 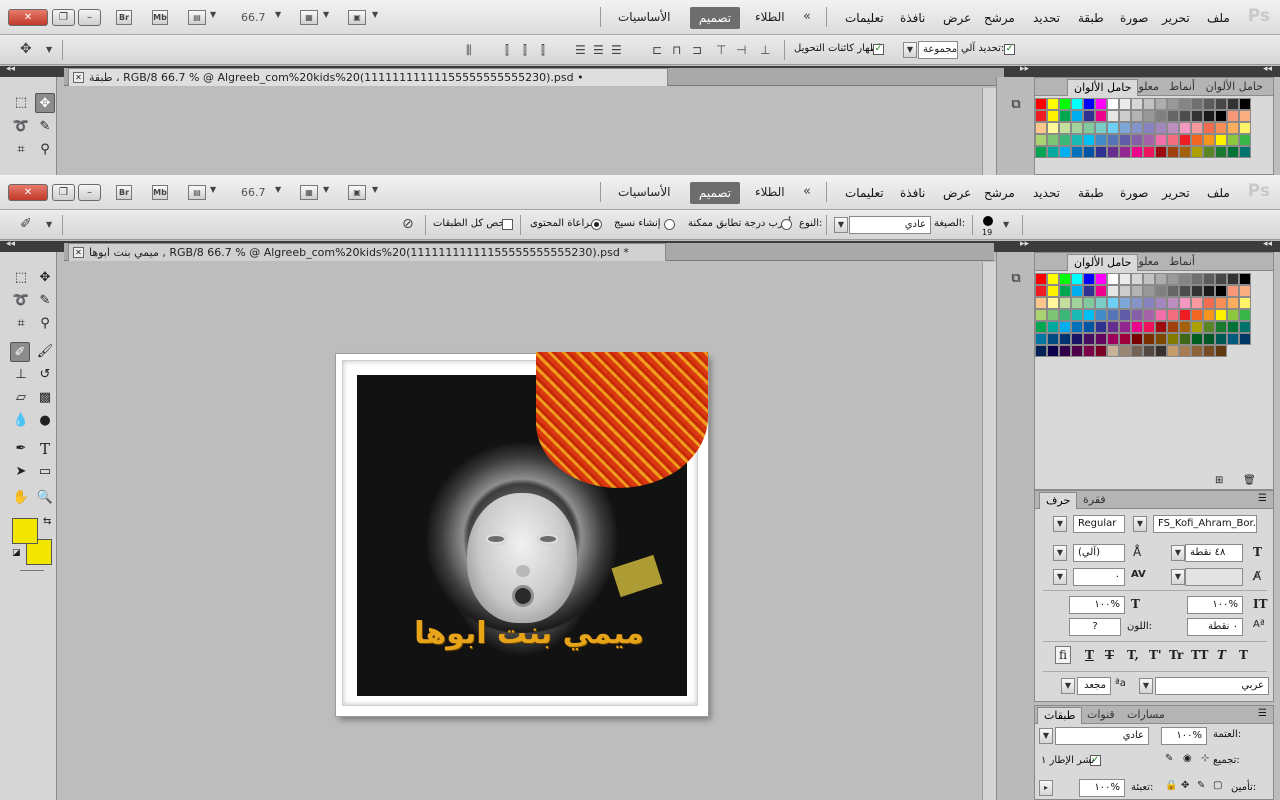 What do you see at coordinates (1155, 655) in the screenshot?
I see `superscript-button: T'` at bounding box center [1155, 655].